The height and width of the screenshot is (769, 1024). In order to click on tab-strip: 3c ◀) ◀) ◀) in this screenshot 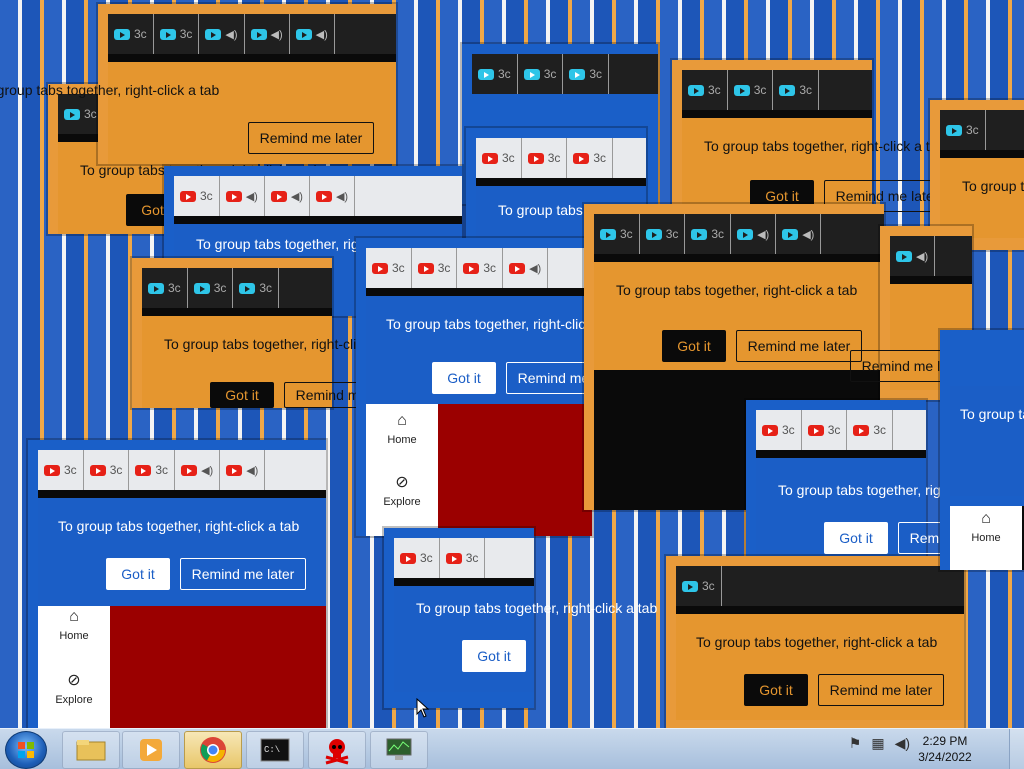, I will do `click(318, 196)`.